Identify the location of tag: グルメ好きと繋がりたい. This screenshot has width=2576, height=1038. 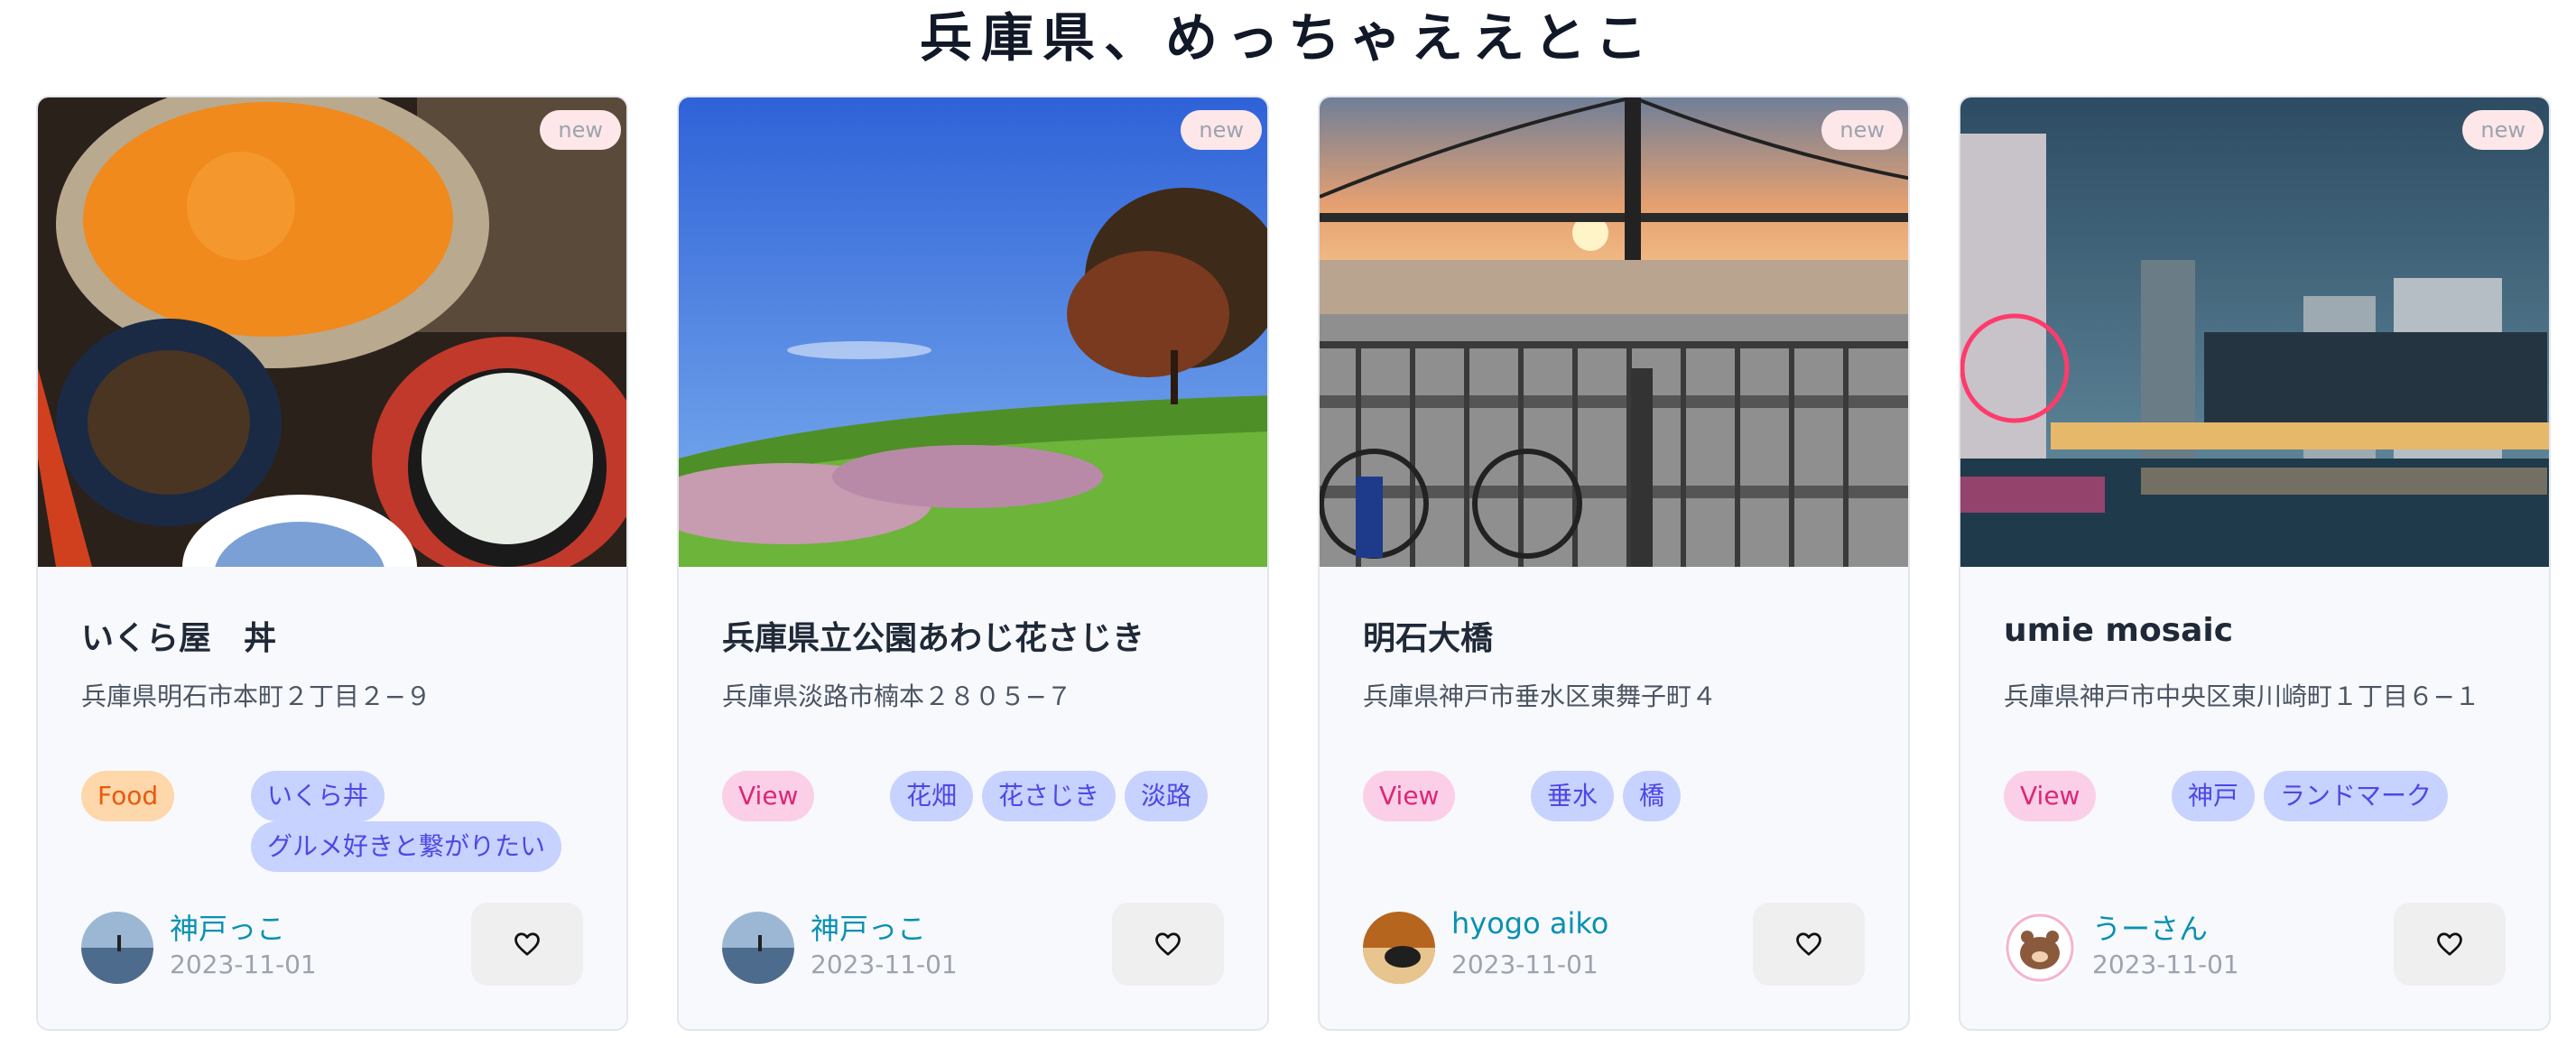
(406, 847).